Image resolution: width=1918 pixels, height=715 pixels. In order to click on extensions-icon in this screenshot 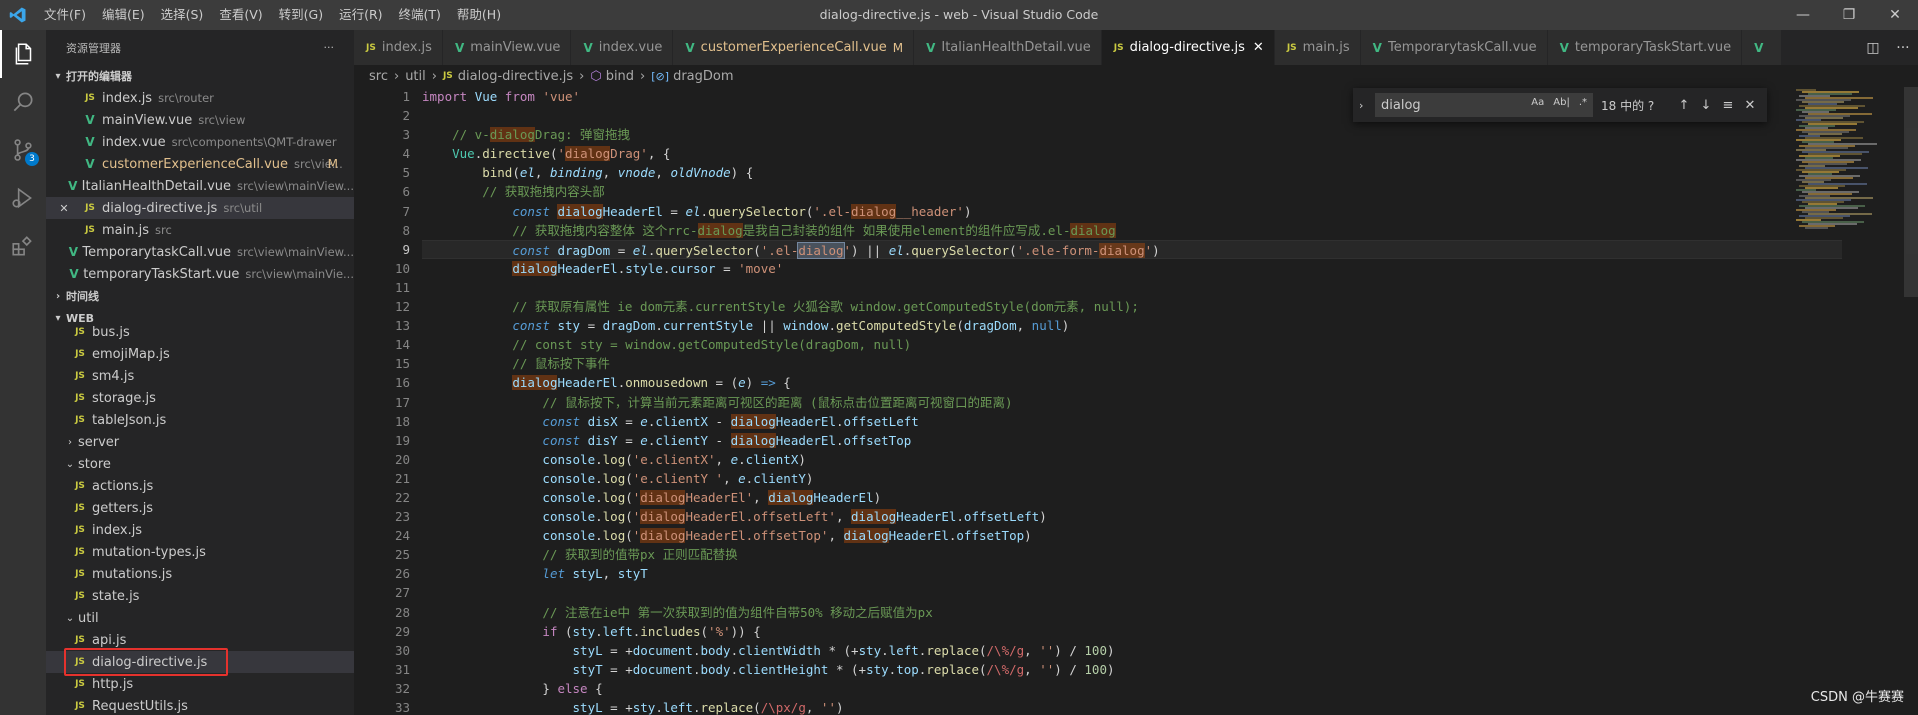, I will do `click(23, 246)`.